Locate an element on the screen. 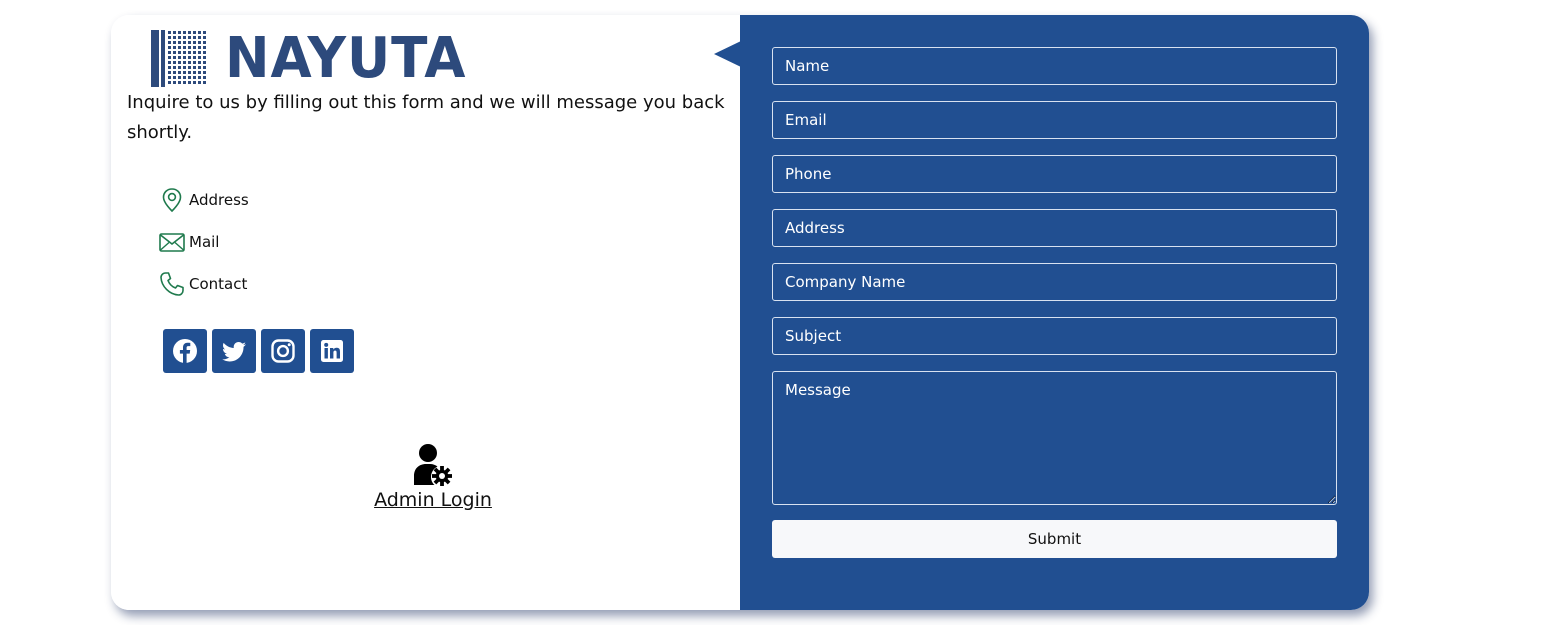  name-input is located at coordinates (1054, 66).